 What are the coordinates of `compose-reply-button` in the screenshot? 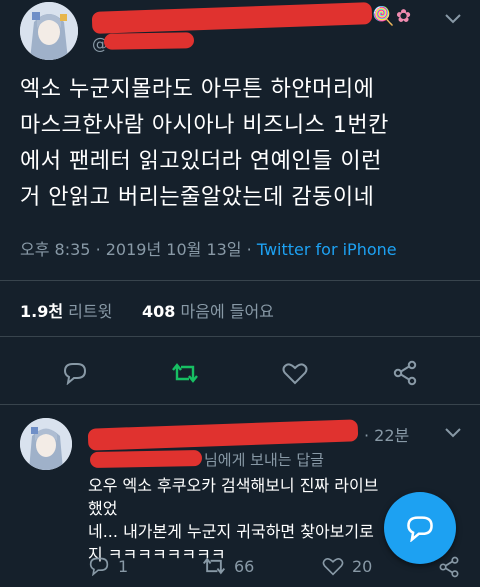 It's located at (420, 528).